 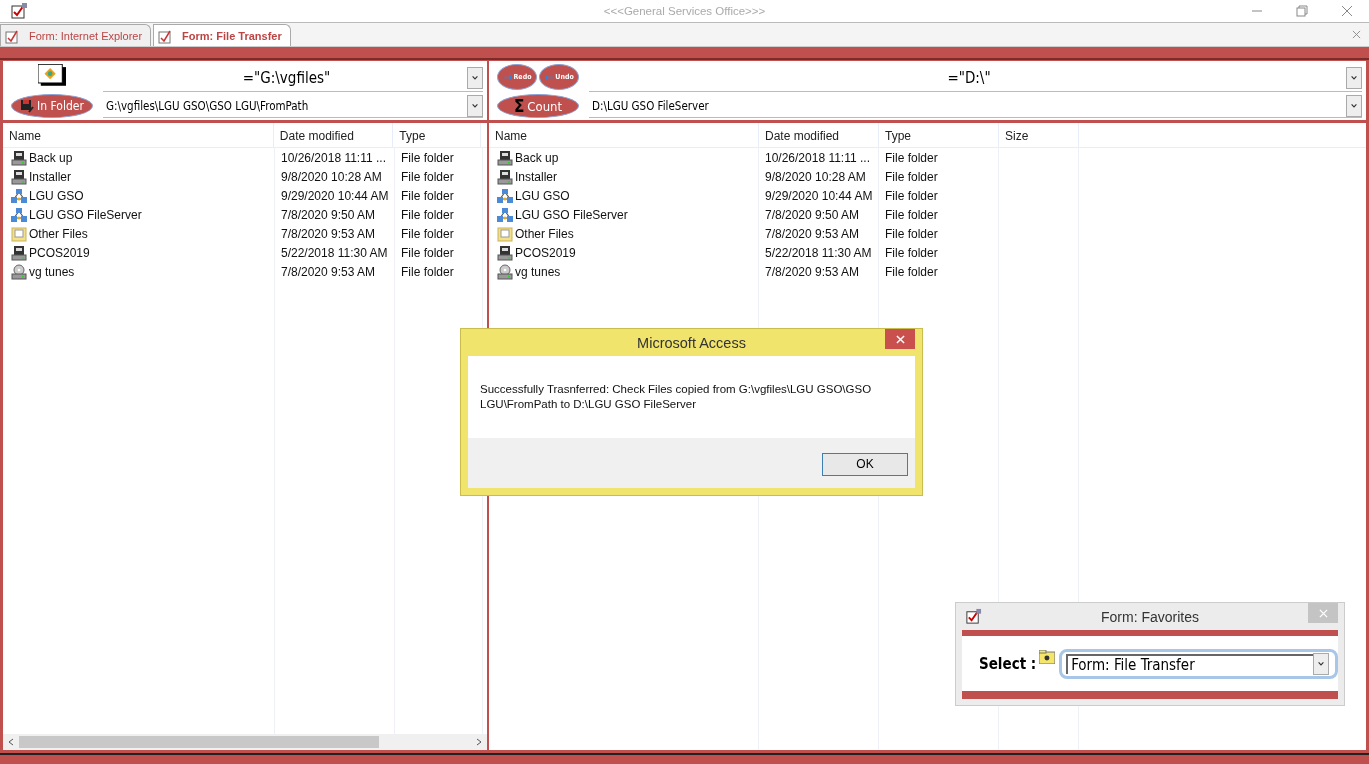 What do you see at coordinates (293, 106) in the screenshot?
I see `path-combo: G:\vgfiles\LGU GSO\GSO LGU\FromPath` at bounding box center [293, 106].